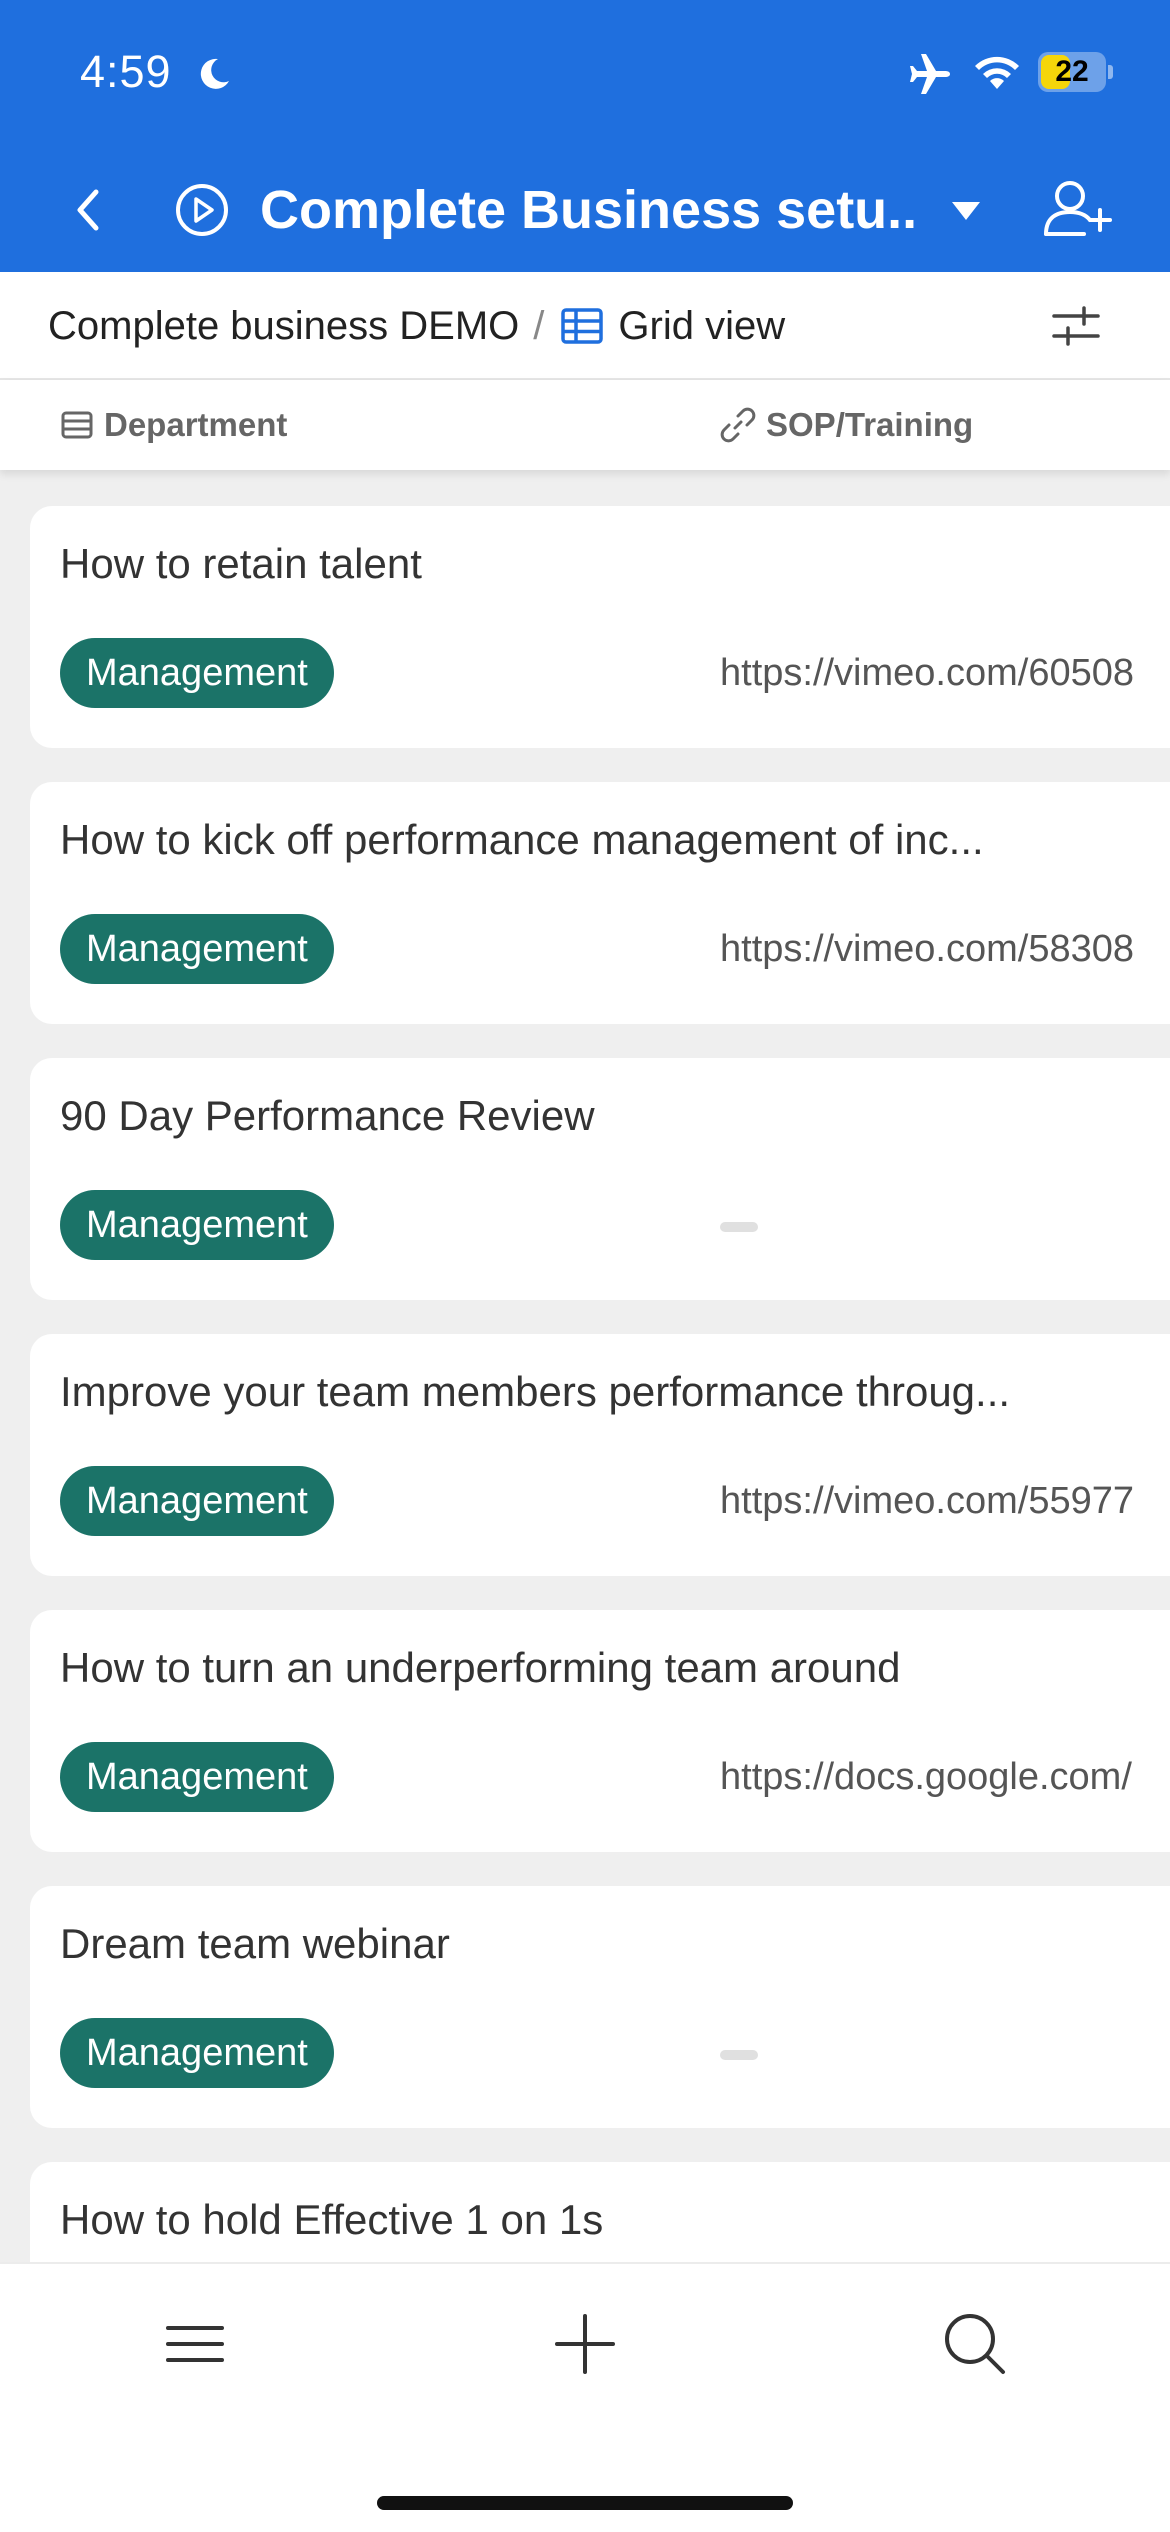 Image resolution: width=1170 pixels, height=2532 pixels. I want to click on breadcrumb: Complete business DEMO / Grid view, so click(416, 326).